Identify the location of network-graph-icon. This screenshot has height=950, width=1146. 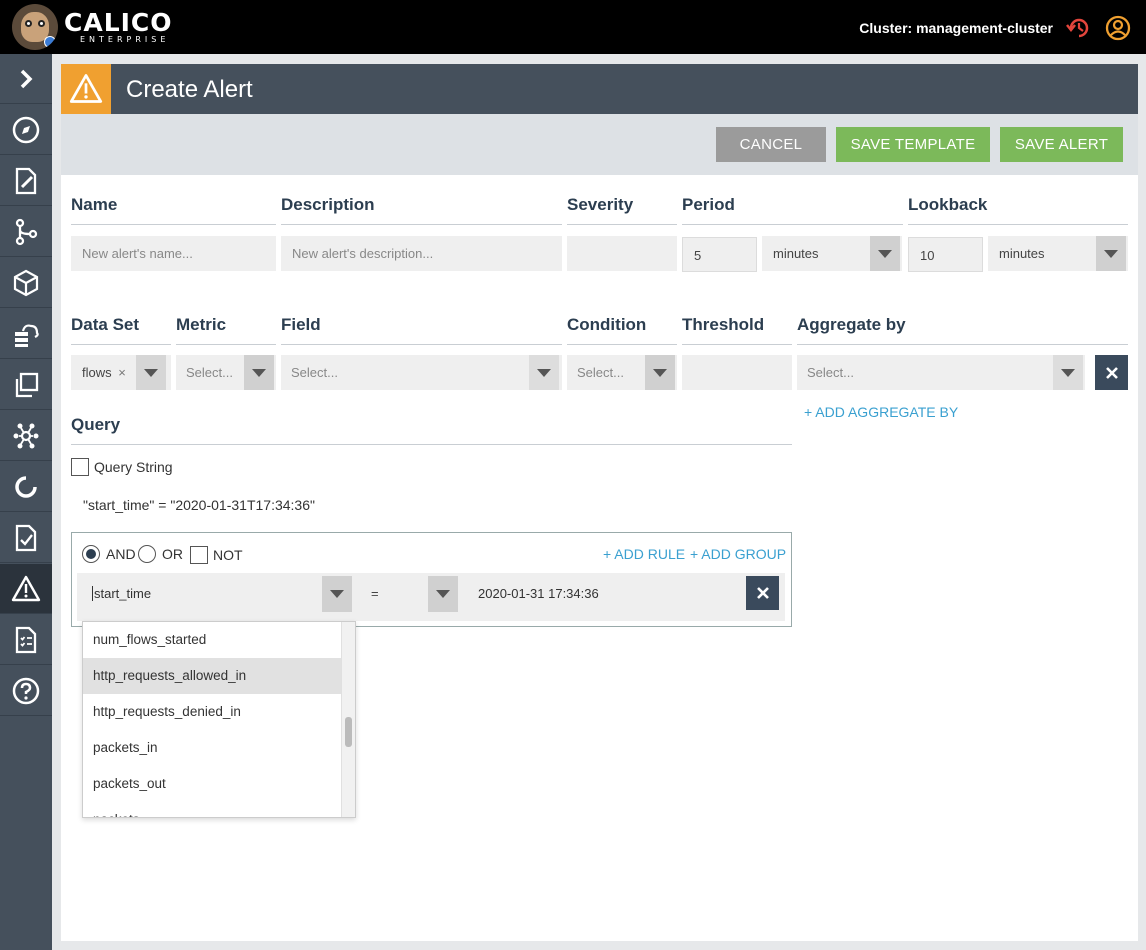
(26, 435).